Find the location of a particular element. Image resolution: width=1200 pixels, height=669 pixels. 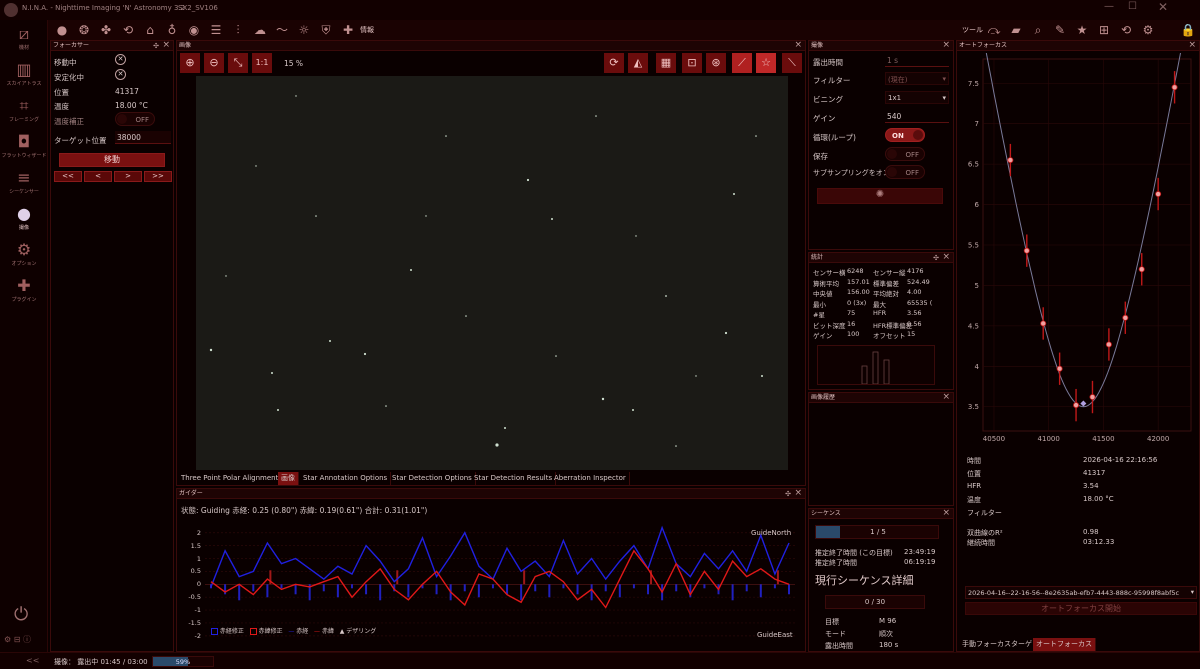

graph-icon: 〜 is located at coordinates (282, 30).